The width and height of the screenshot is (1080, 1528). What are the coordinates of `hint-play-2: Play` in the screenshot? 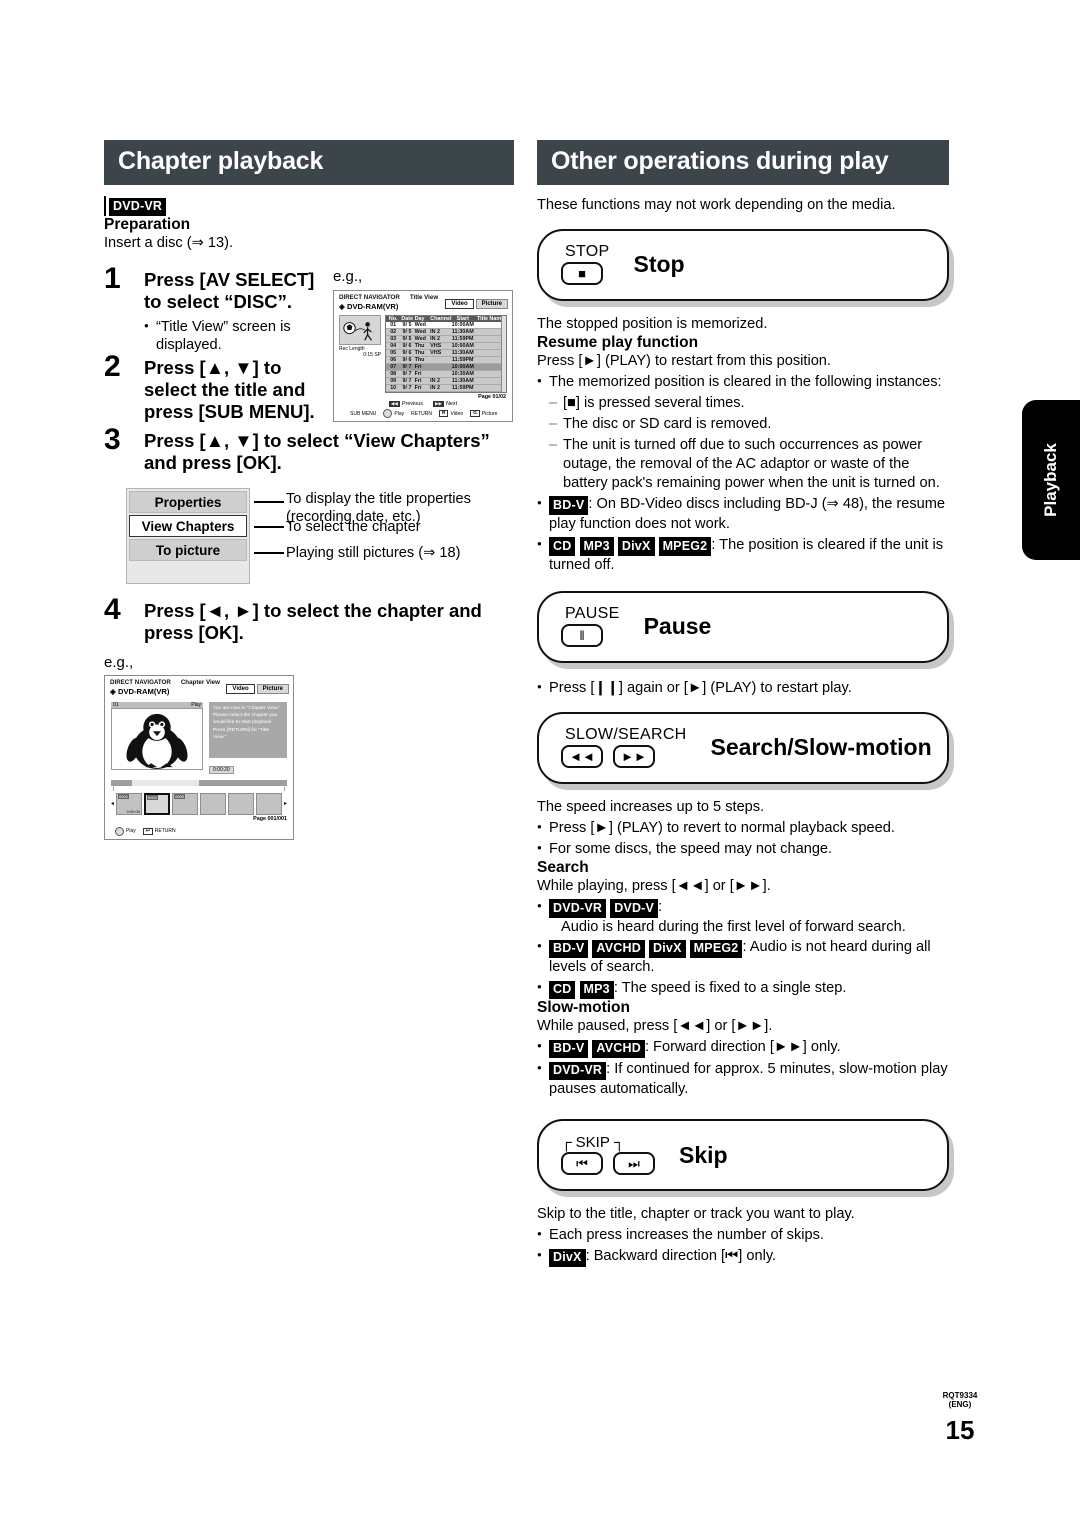 It's located at (393, 413).